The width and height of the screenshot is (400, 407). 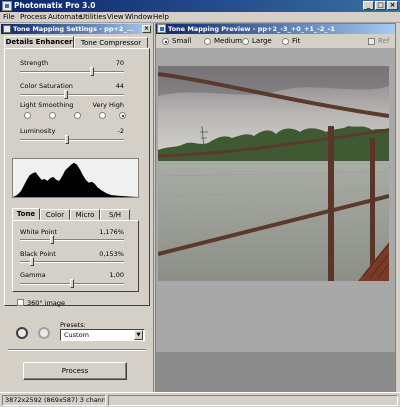 I want to click on settings-panel-titlebar: Tone Mapping Settings - pp+2_... ×, so click(x=76, y=29).